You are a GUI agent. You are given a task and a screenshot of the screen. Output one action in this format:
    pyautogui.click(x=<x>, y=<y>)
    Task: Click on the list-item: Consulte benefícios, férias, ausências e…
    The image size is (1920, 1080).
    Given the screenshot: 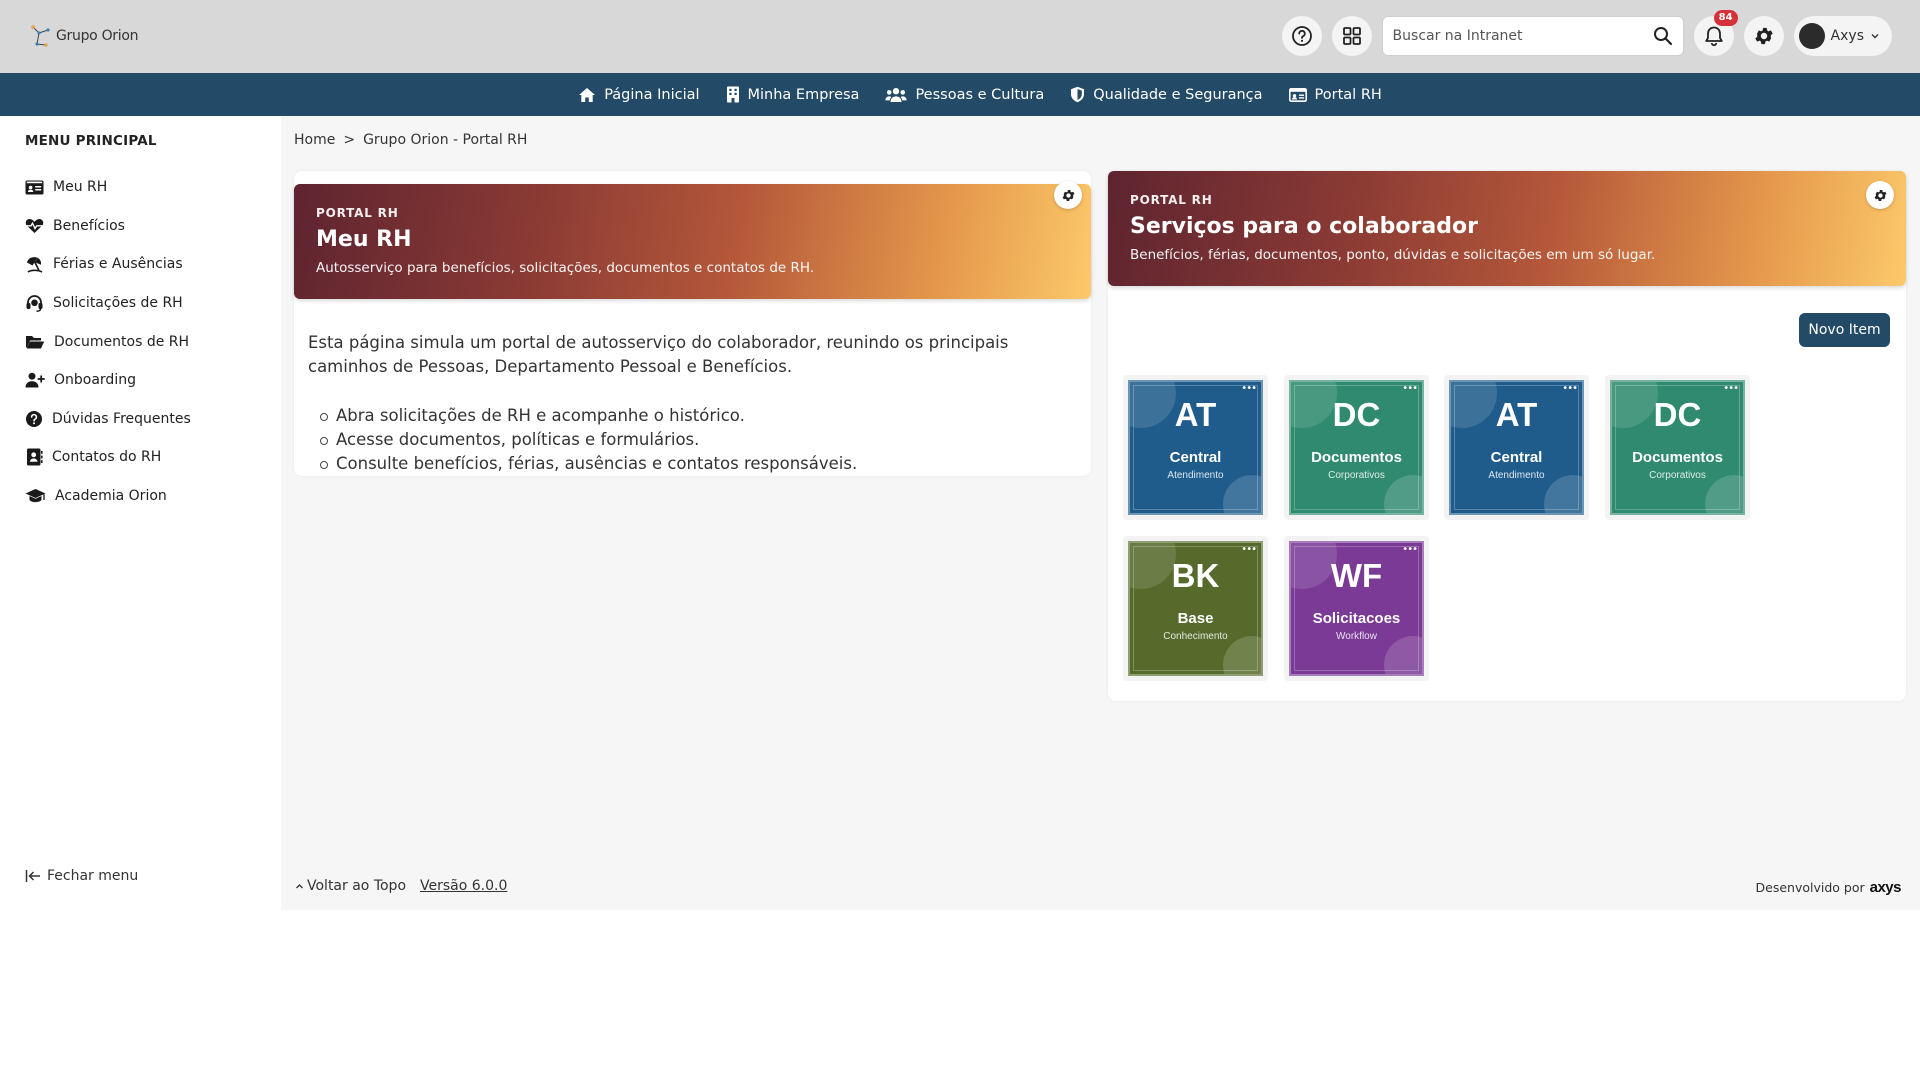 What is the action you would take?
    pyautogui.click(x=698, y=464)
    